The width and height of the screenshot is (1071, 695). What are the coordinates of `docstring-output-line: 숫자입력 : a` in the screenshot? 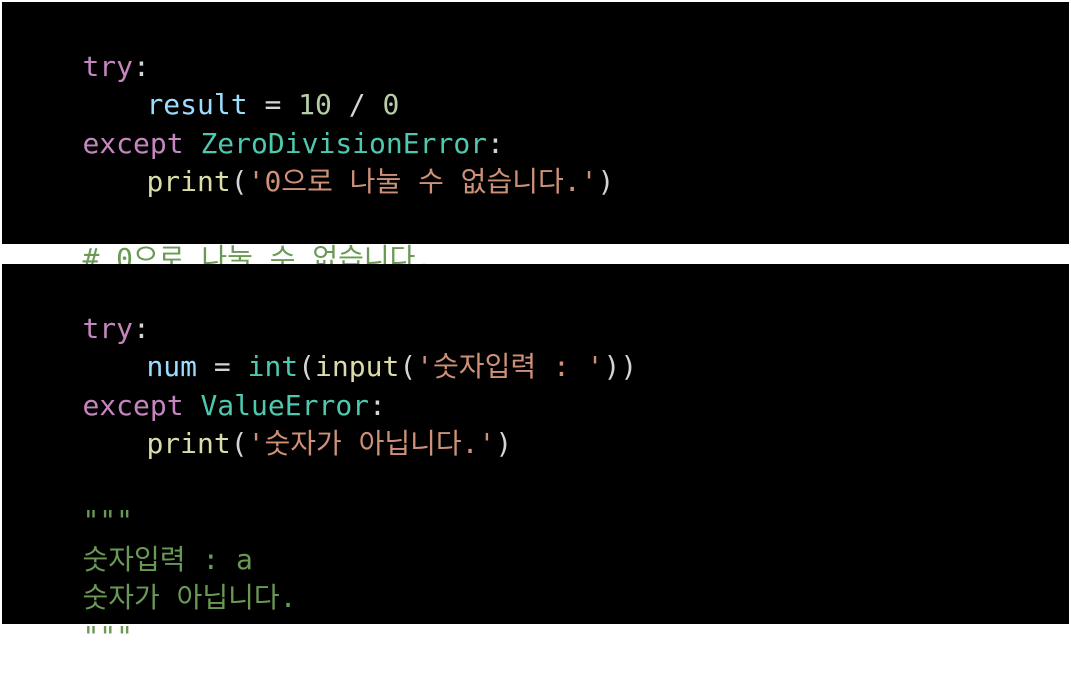 It's located at (167, 559).